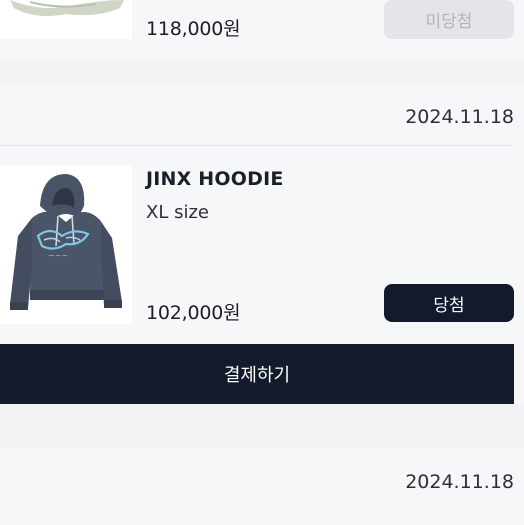 The width and height of the screenshot is (524, 525). I want to click on divider, so click(257, 145).